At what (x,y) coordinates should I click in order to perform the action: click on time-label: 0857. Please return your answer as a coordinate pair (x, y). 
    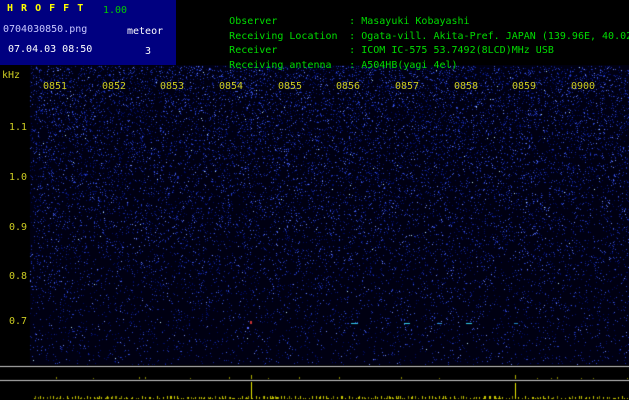
    Looking at the image, I should click on (407, 86).